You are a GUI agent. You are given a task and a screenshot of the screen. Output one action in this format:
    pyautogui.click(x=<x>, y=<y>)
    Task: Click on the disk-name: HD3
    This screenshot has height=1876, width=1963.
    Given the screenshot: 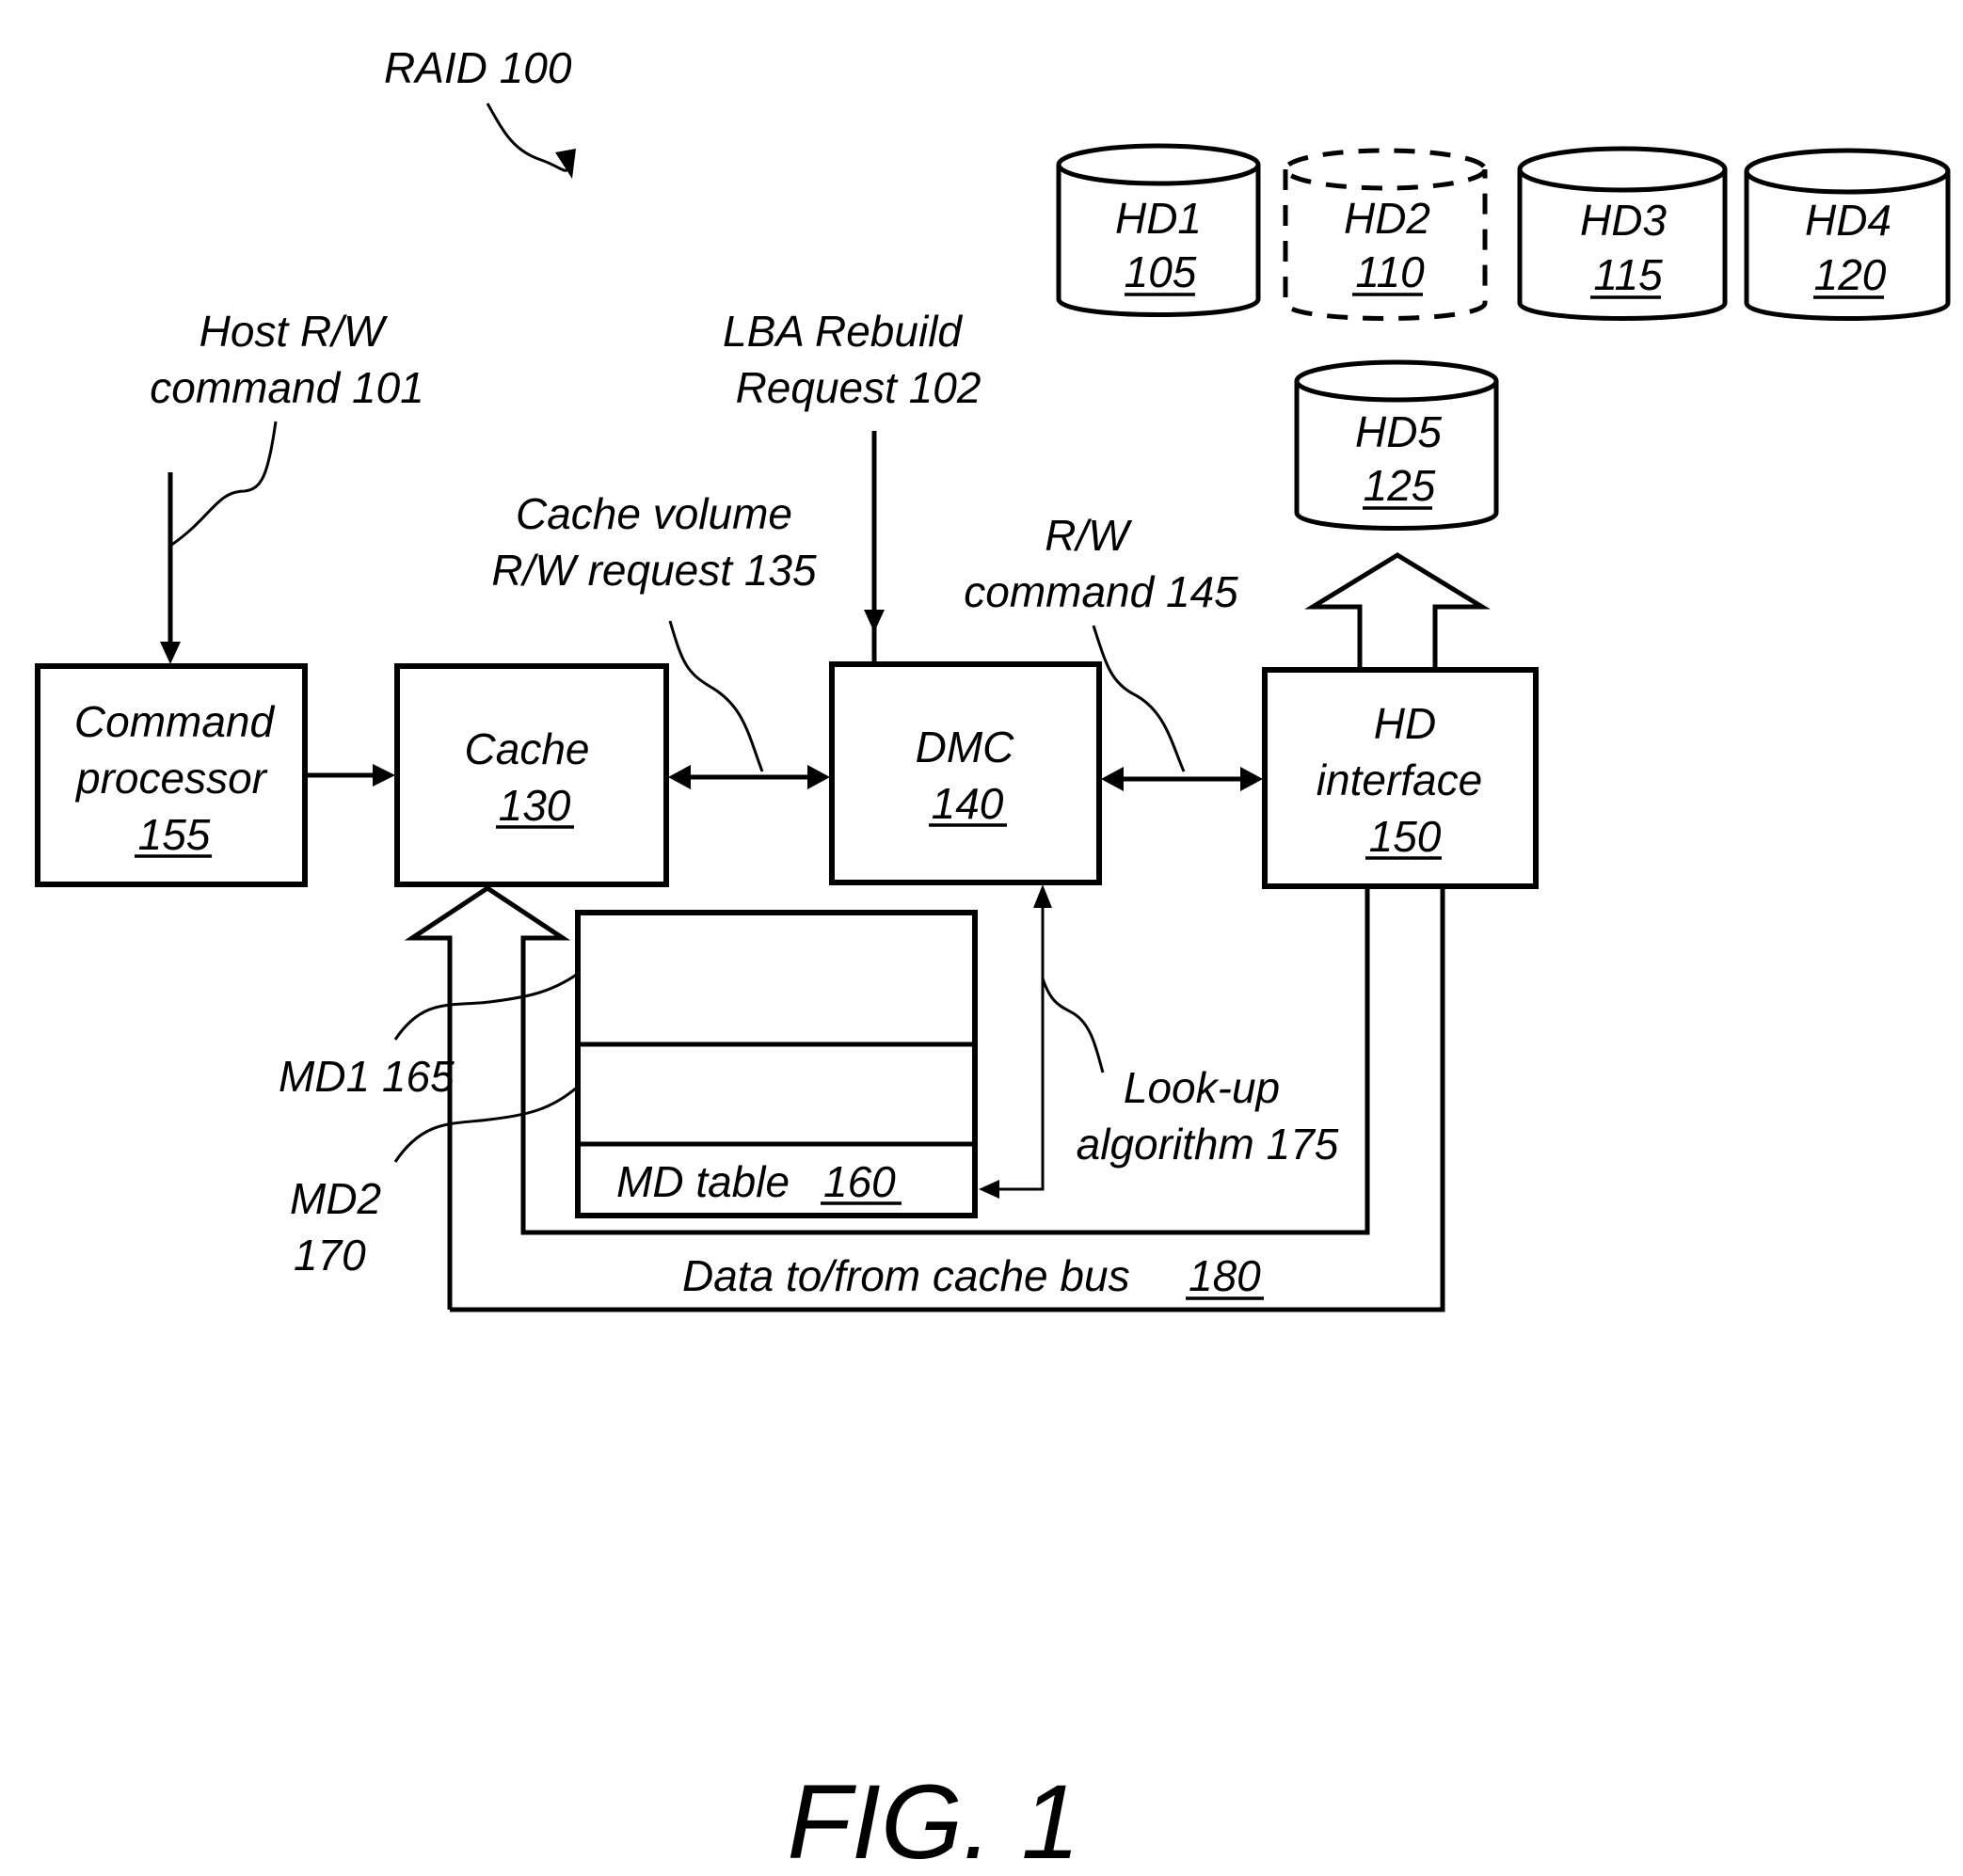 What is the action you would take?
    pyautogui.click(x=1623, y=220)
    